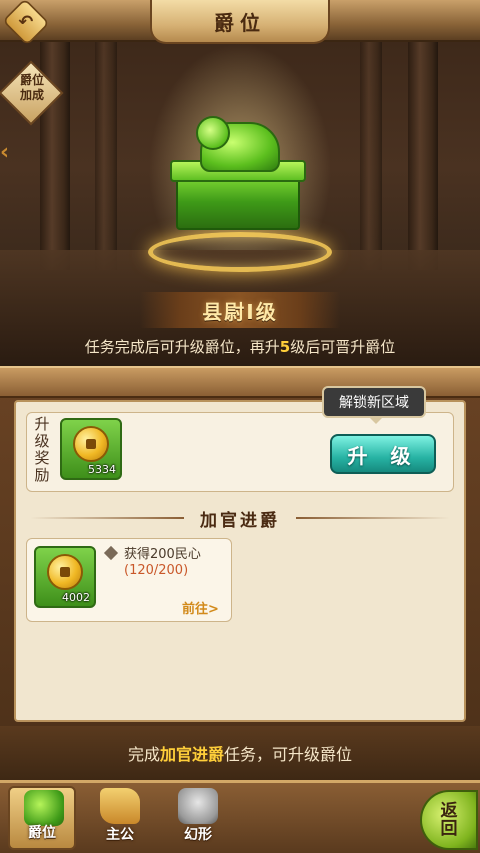  Describe the element at coordinates (449, 811) in the screenshot. I see `return-label-line1: 返` at that location.